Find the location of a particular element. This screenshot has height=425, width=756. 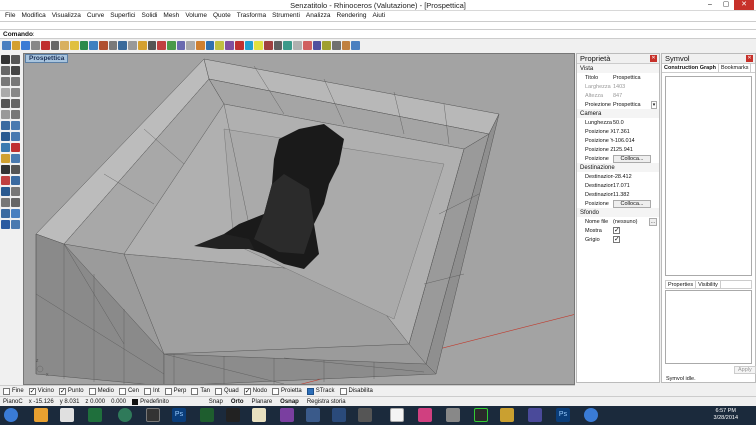

osnap-strack: STrack is located at coordinates (320, 391).